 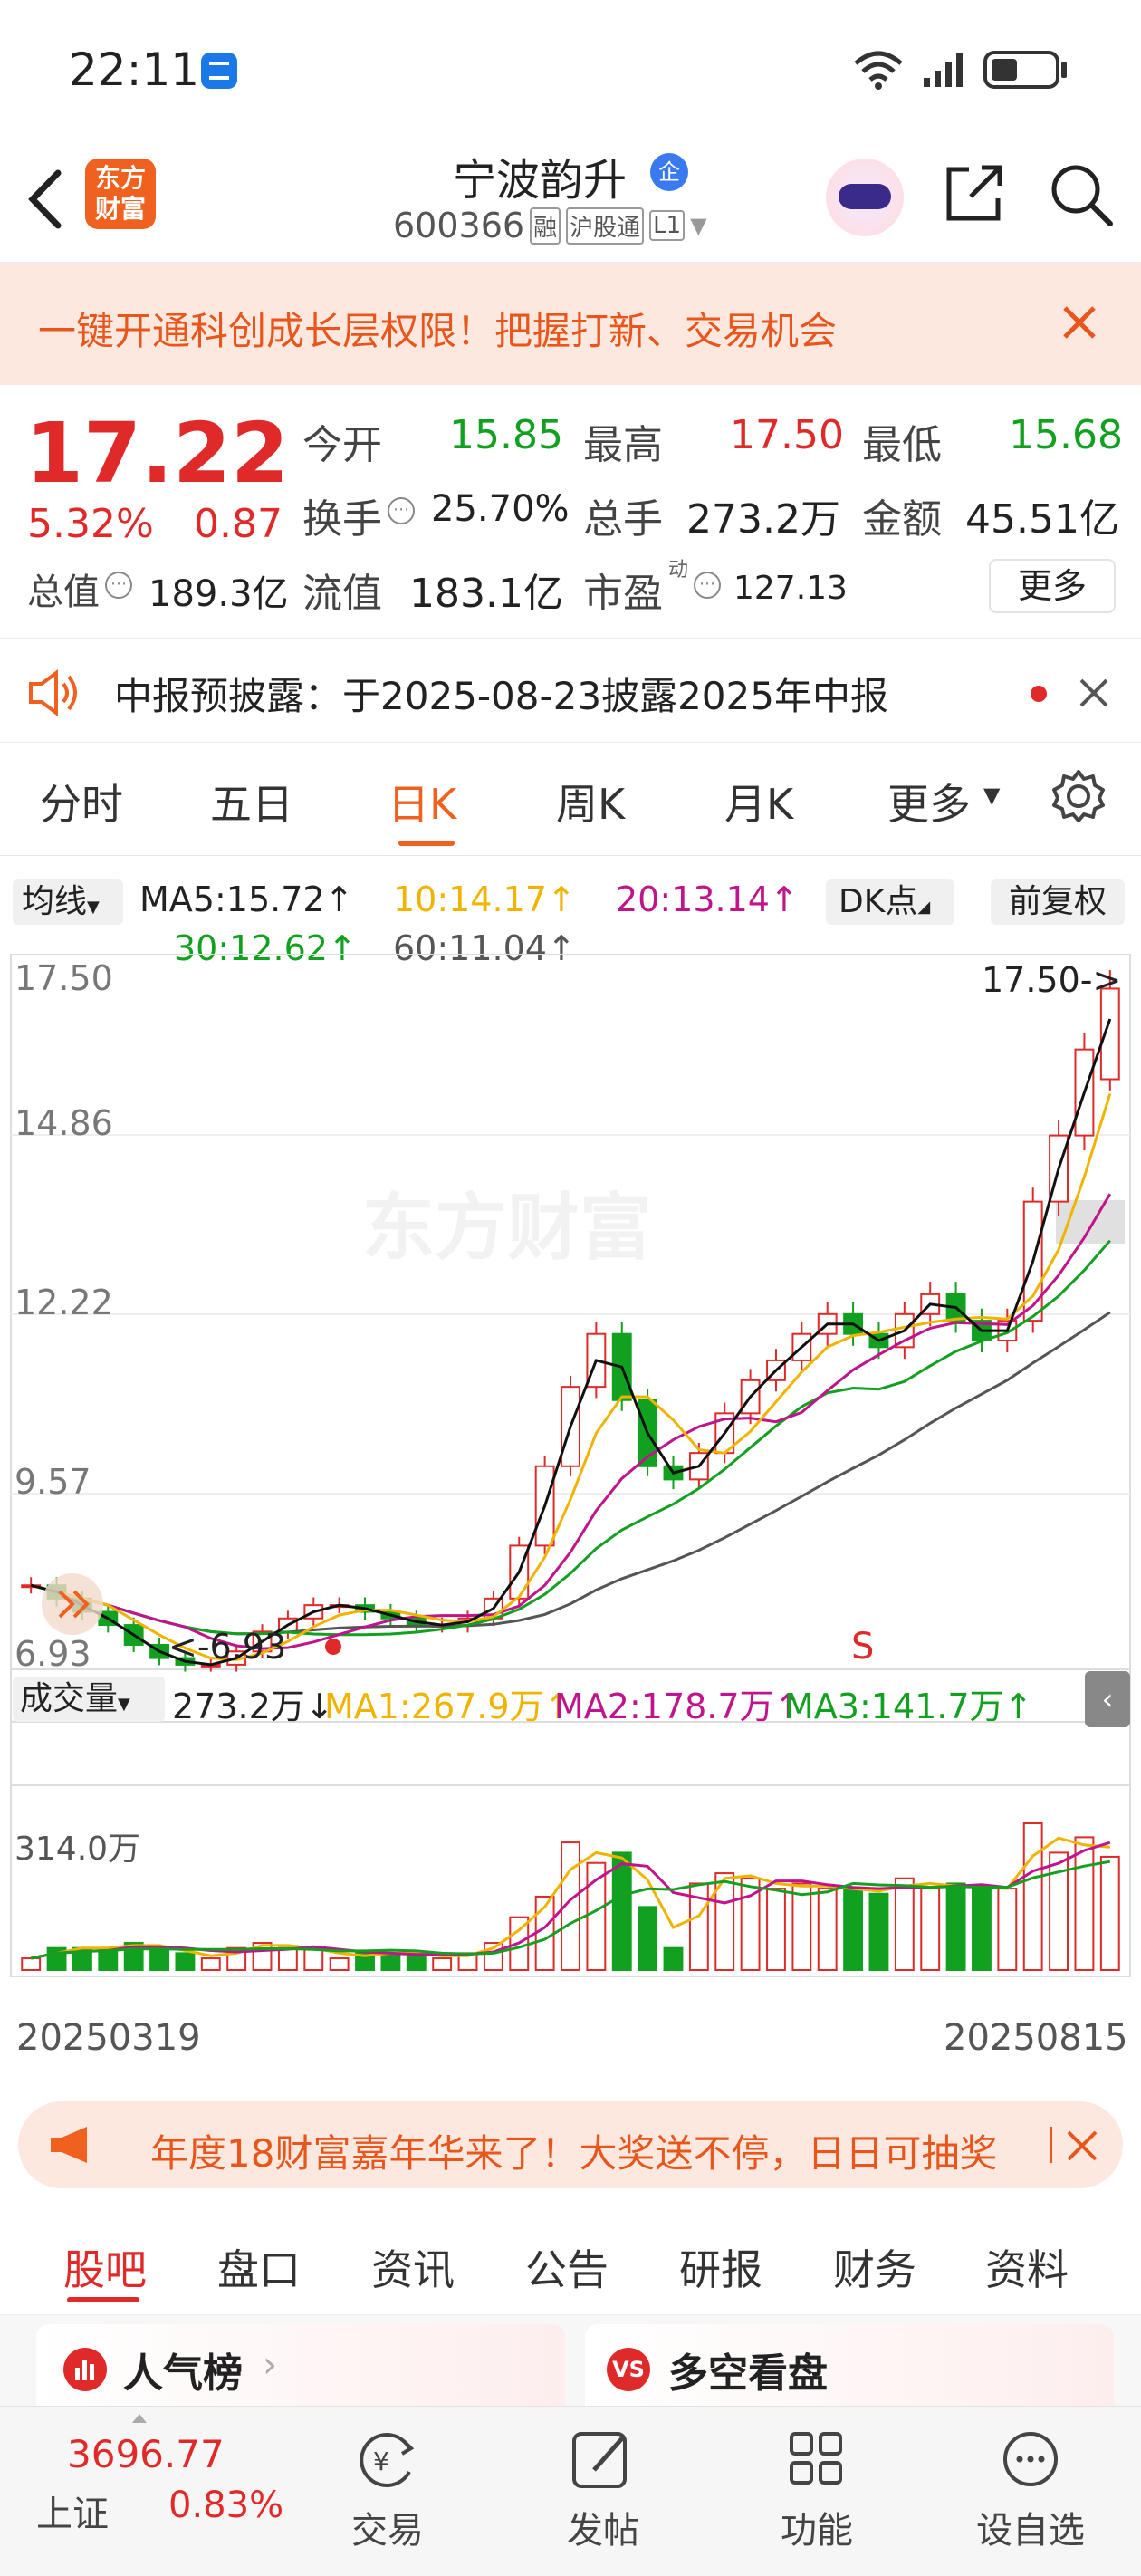 What do you see at coordinates (890, 902) in the screenshot?
I see `dk-point-button: DK点◢` at bounding box center [890, 902].